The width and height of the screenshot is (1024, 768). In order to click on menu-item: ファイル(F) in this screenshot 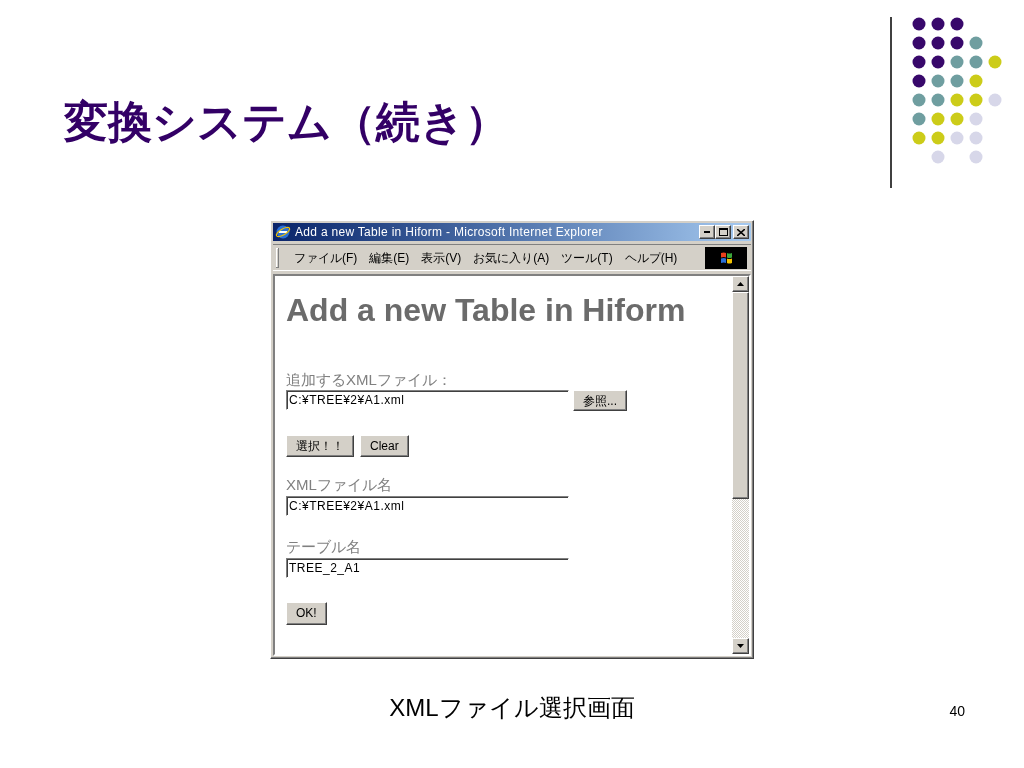, I will do `click(326, 257)`.